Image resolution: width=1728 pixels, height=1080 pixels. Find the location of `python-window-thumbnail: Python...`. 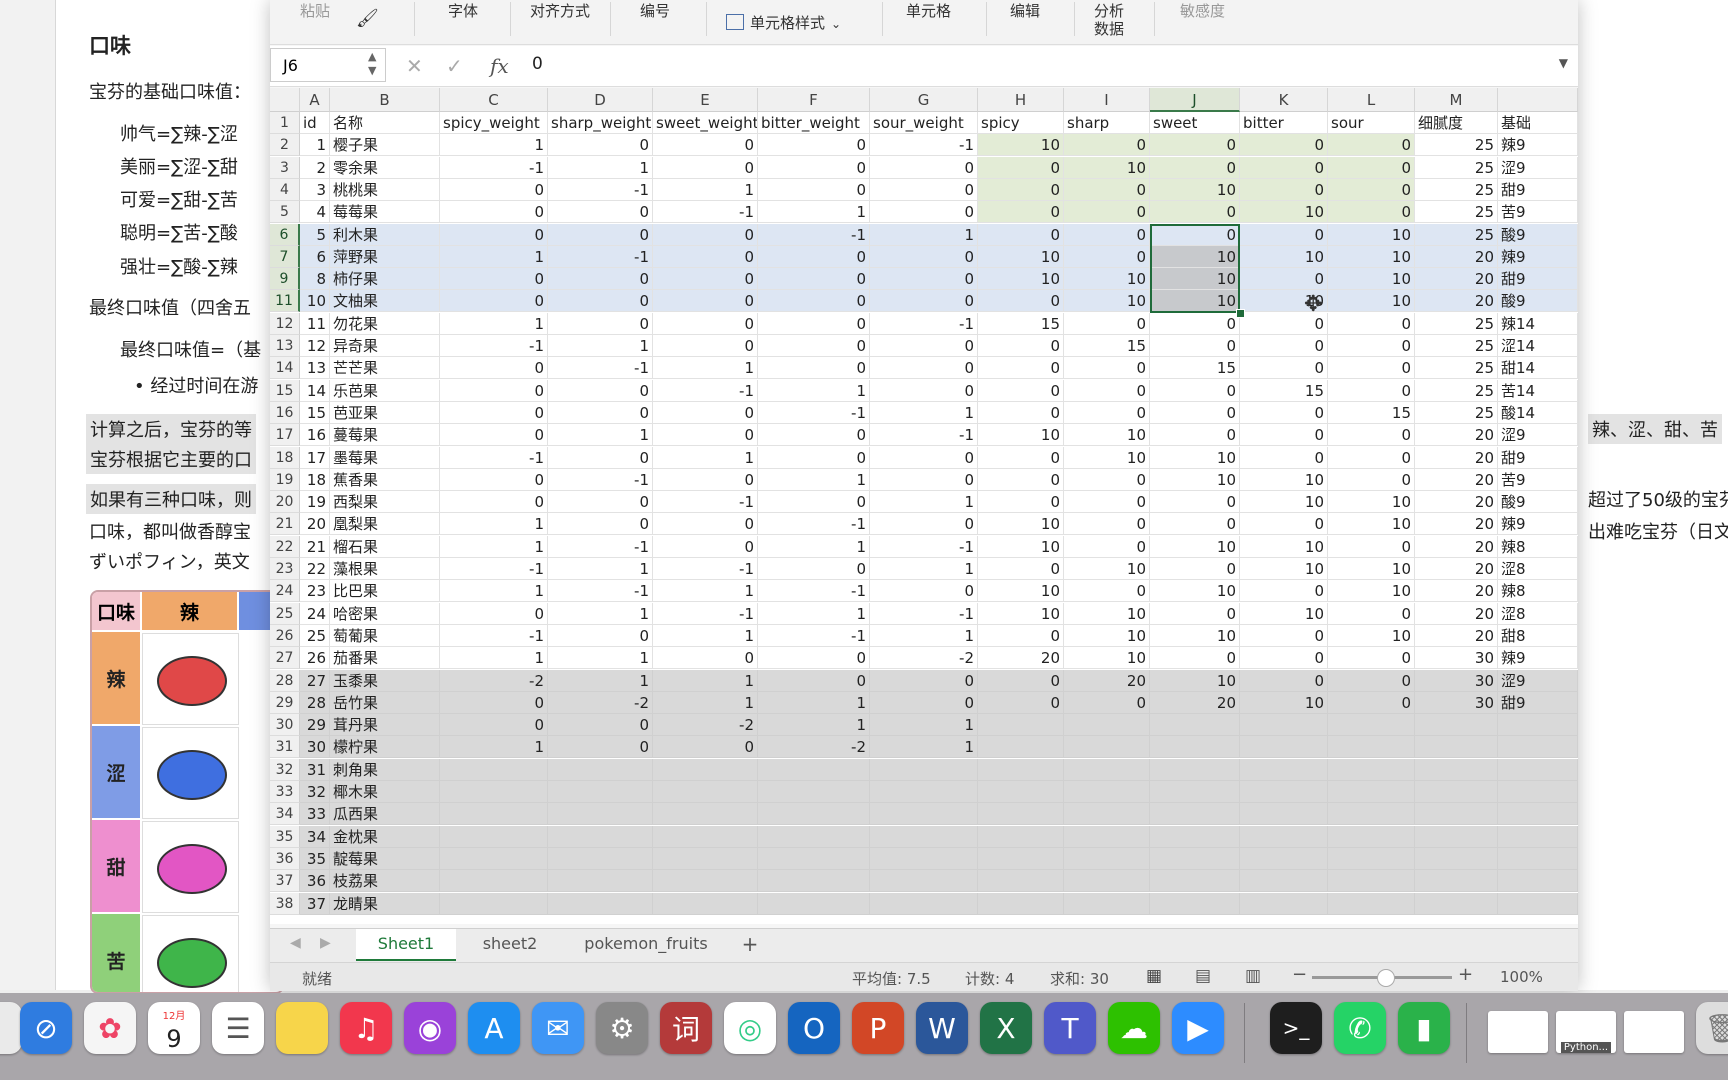

python-window-thumbnail: Python... is located at coordinates (1586, 1032).